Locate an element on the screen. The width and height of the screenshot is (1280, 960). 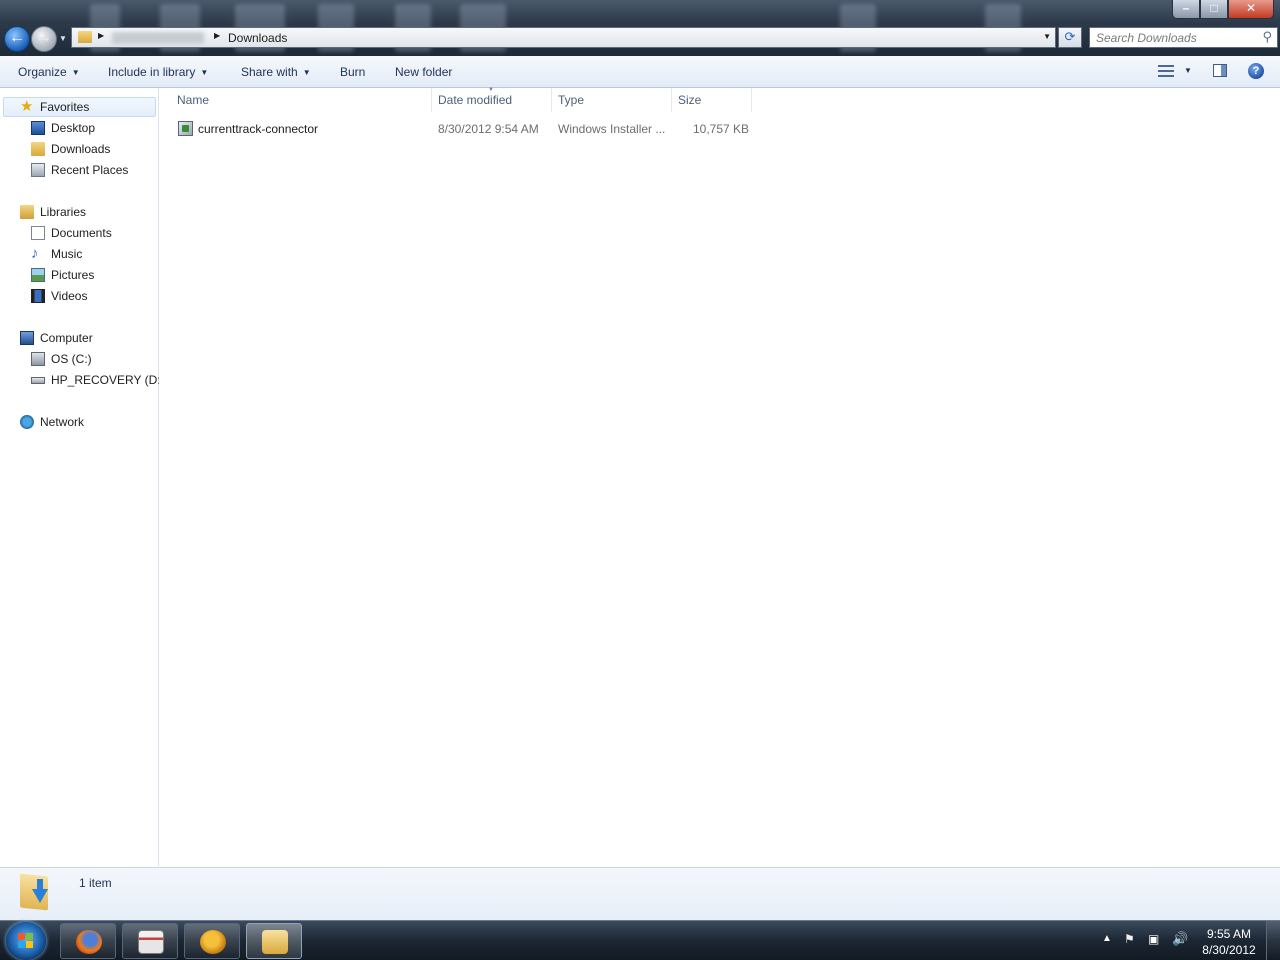
clock-time: 9:55 AM is located at coordinates (1229, 934).